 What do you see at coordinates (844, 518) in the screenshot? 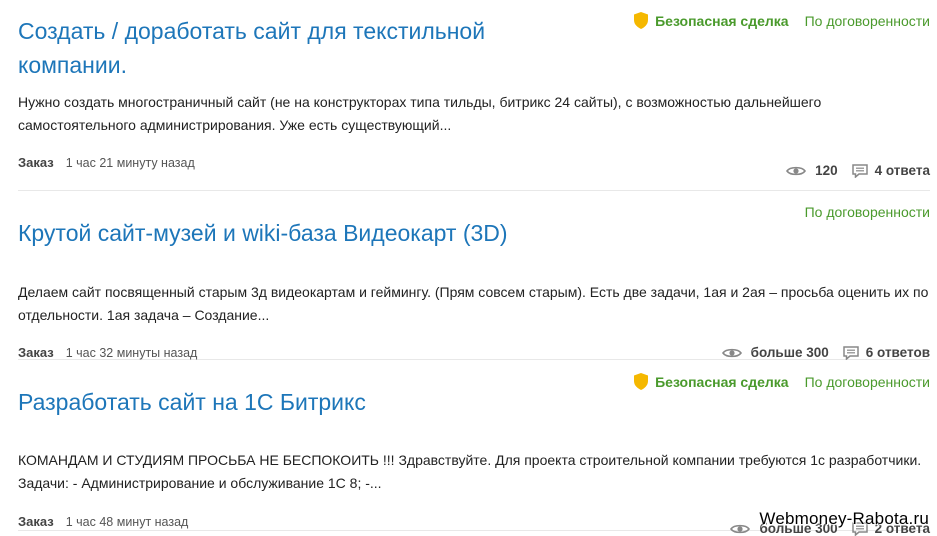
I see `watermark: Webmoney-Rabota.ru` at bounding box center [844, 518].